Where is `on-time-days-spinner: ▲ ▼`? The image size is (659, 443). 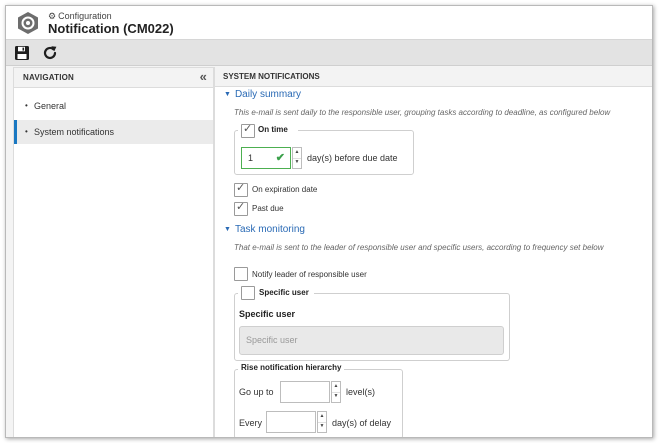
on-time-days-spinner: ▲ ▼ is located at coordinates (297, 158).